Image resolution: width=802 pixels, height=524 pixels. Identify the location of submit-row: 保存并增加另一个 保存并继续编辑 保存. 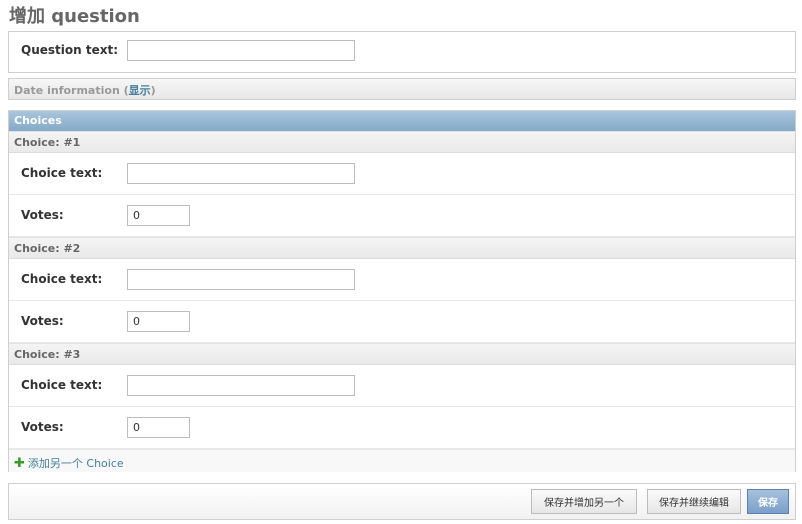
(402, 501).